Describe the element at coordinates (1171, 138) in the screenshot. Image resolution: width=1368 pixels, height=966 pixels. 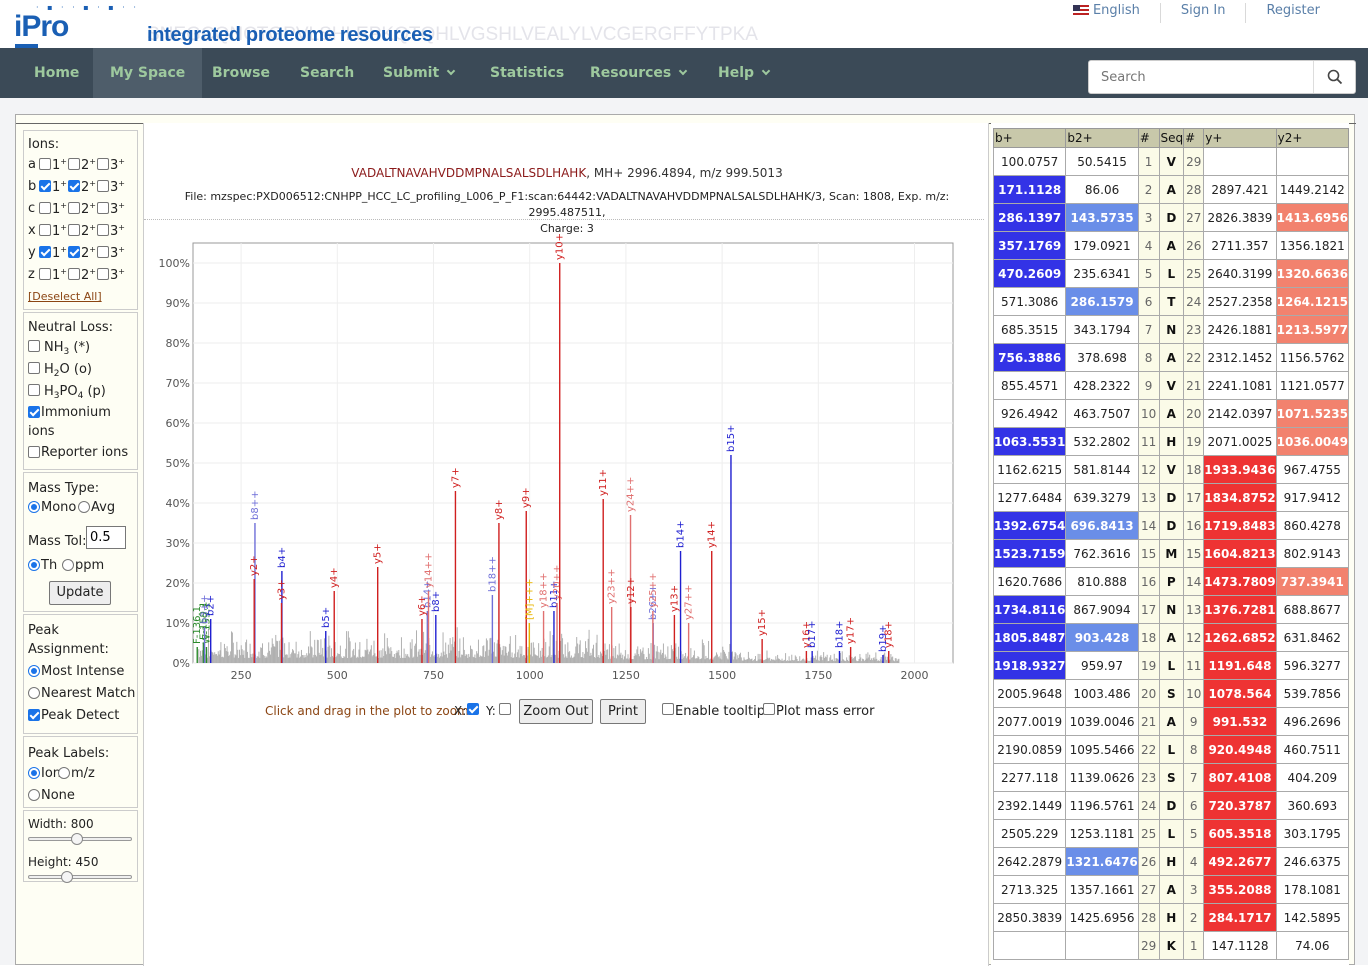
I see `column-header: Seq` at that location.